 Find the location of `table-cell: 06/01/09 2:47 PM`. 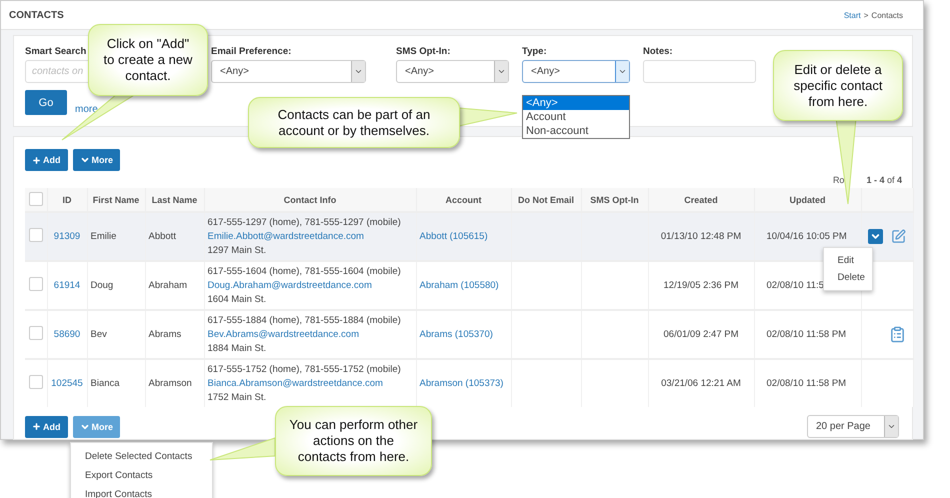

table-cell: 06/01/09 2:47 PM is located at coordinates (701, 334).